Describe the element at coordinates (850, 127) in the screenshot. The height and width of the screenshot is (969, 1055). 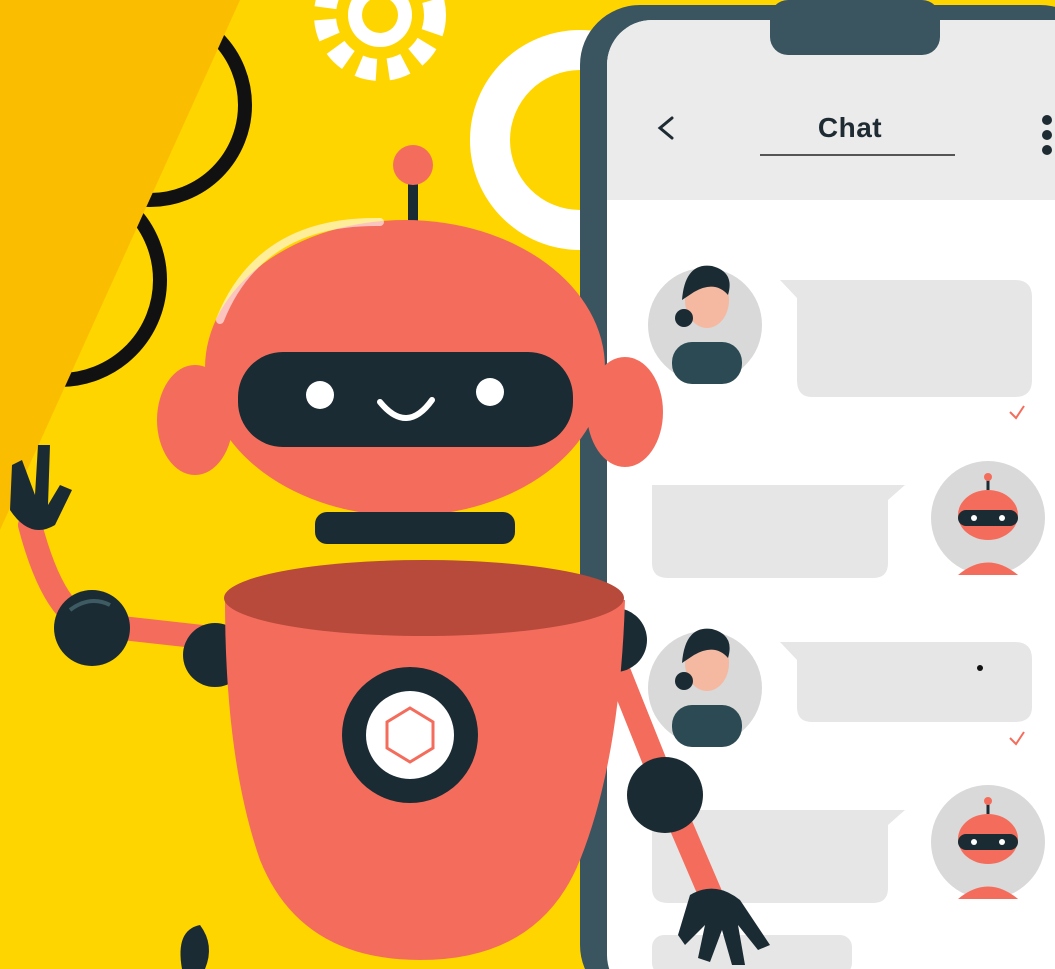
I see `page-title: Chat` at that location.